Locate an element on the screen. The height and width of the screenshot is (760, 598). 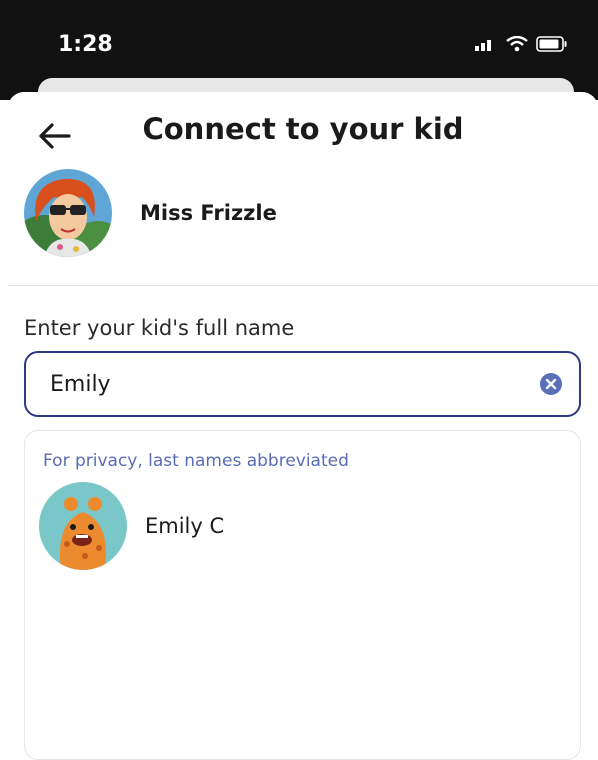
status-time: 1:28 is located at coordinates (85, 44).